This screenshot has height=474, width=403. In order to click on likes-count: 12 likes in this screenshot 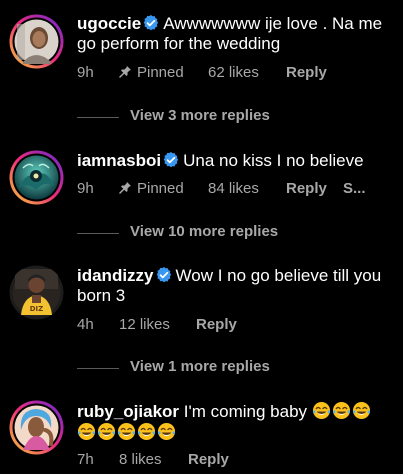, I will do `click(144, 324)`.